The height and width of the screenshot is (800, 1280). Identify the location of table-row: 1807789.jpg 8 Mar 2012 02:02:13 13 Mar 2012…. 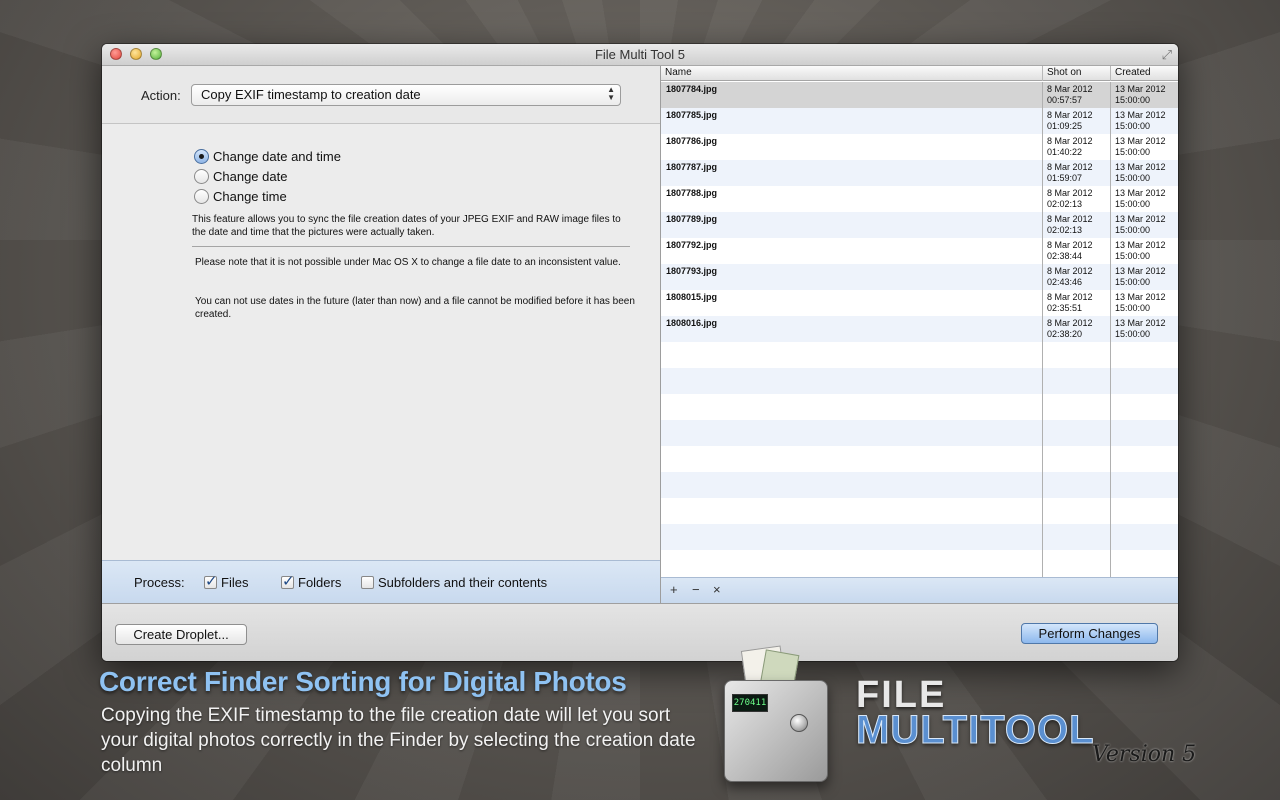
(919, 225).